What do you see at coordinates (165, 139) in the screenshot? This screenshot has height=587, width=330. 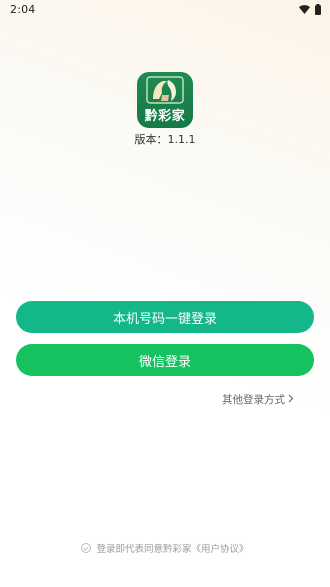 I see `version-label: 版本：1.1.1` at bounding box center [165, 139].